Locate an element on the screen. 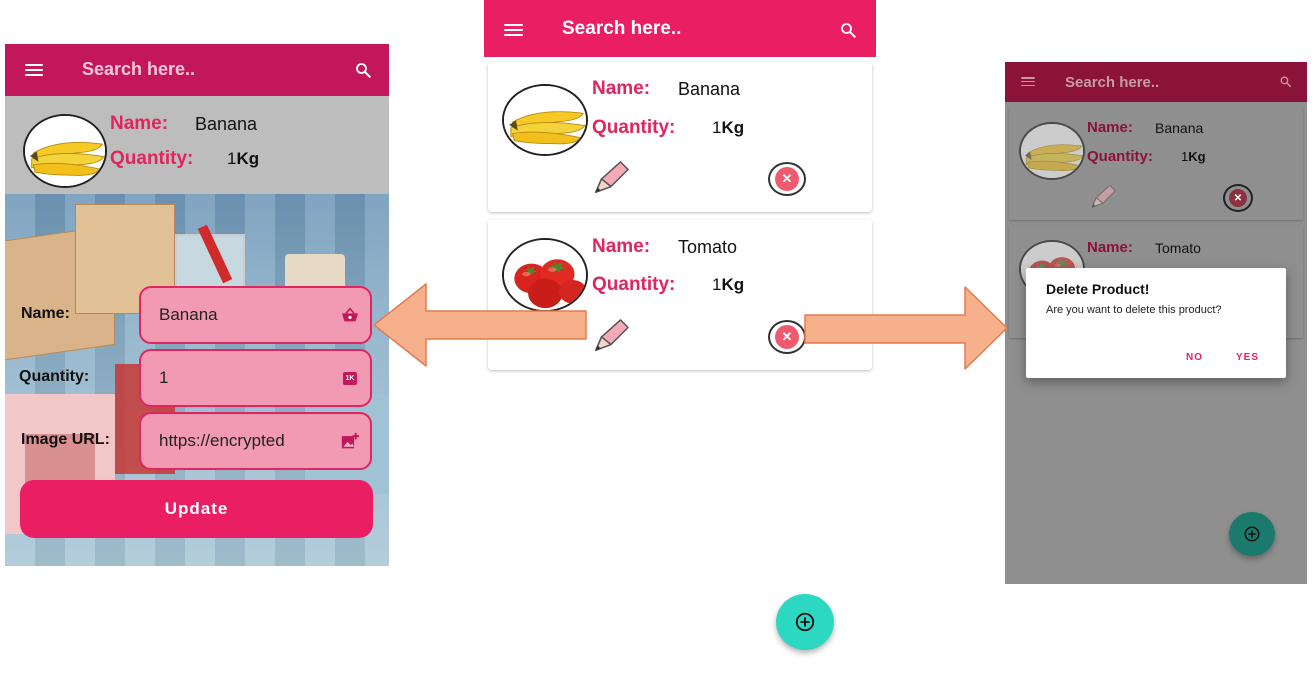 This screenshot has height=685, width=1313. name-input: Banana is located at coordinates (255, 315).